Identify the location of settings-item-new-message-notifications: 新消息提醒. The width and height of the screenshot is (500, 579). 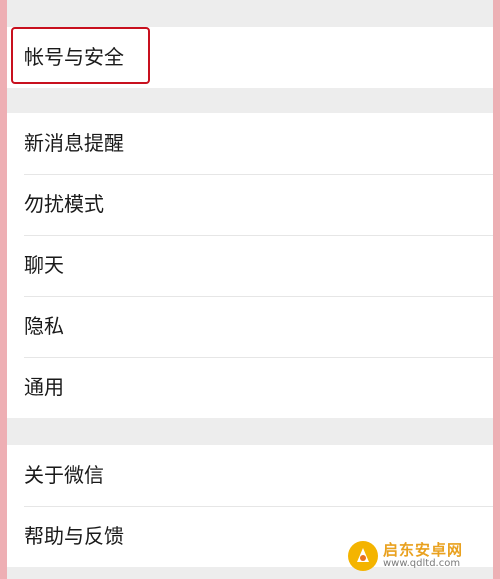
(250, 143).